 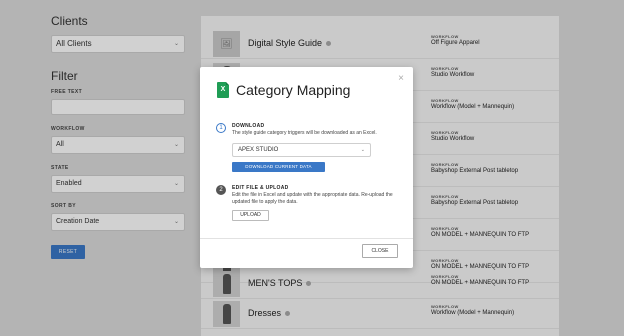 What do you see at coordinates (293, 90) in the screenshot?
I see `dialog-title: Category Mapping` at bounding box center [293, 90].